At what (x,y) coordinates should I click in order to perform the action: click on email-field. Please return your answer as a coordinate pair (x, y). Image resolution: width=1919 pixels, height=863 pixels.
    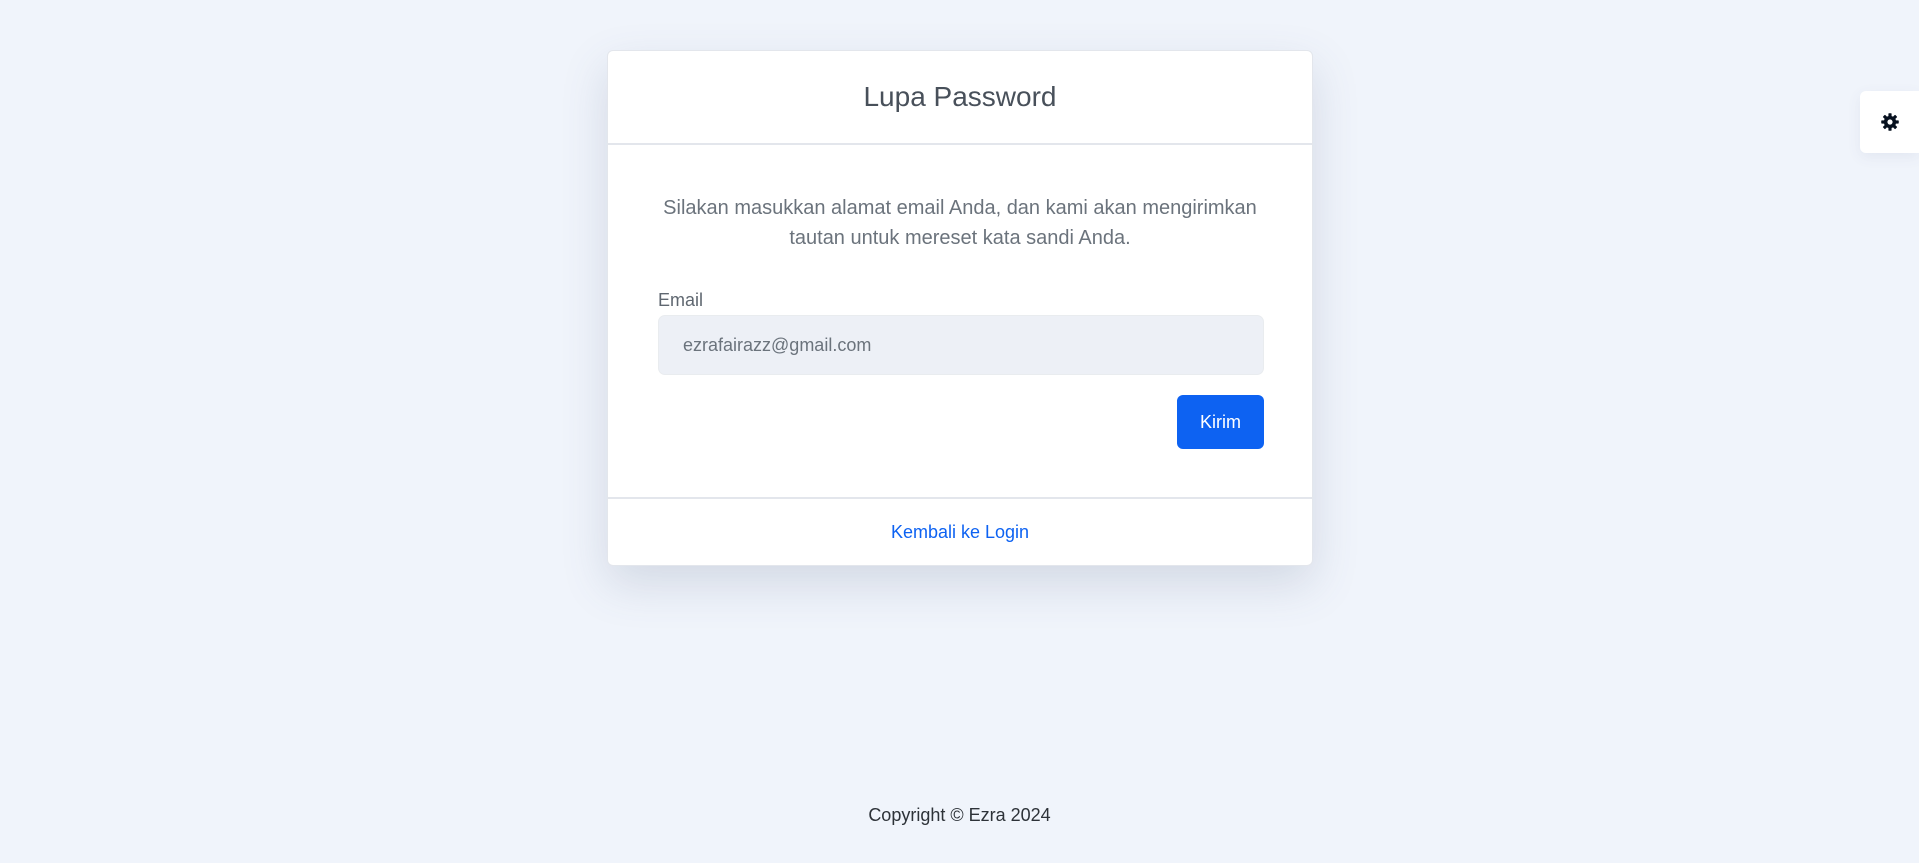
    Looking at the image, I should click on (961, 345).